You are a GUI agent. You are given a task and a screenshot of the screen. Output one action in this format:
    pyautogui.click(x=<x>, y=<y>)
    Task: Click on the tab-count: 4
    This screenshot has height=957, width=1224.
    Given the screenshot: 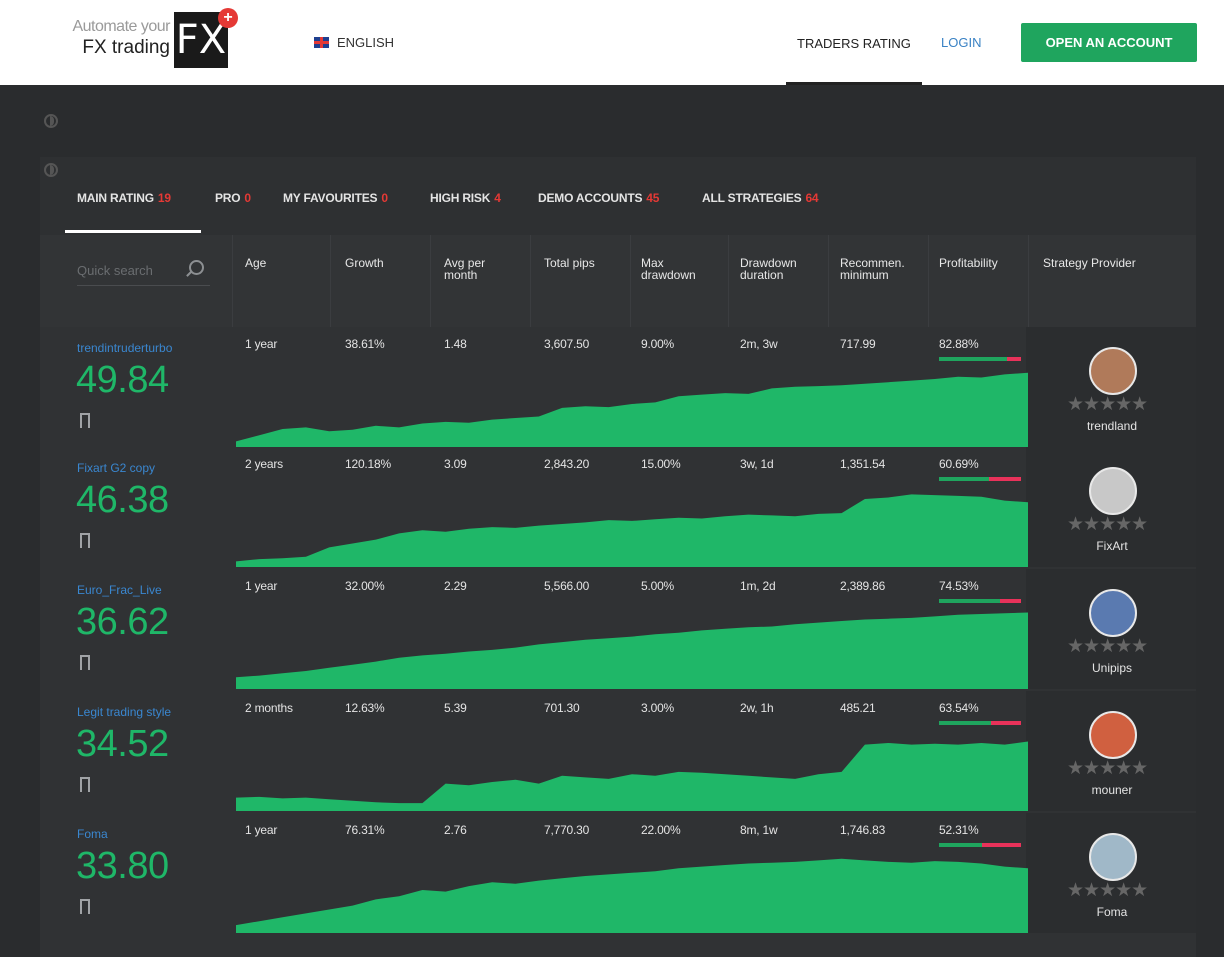 What is the action you would take?
    pyautogui.click(x=497, y=198)
    